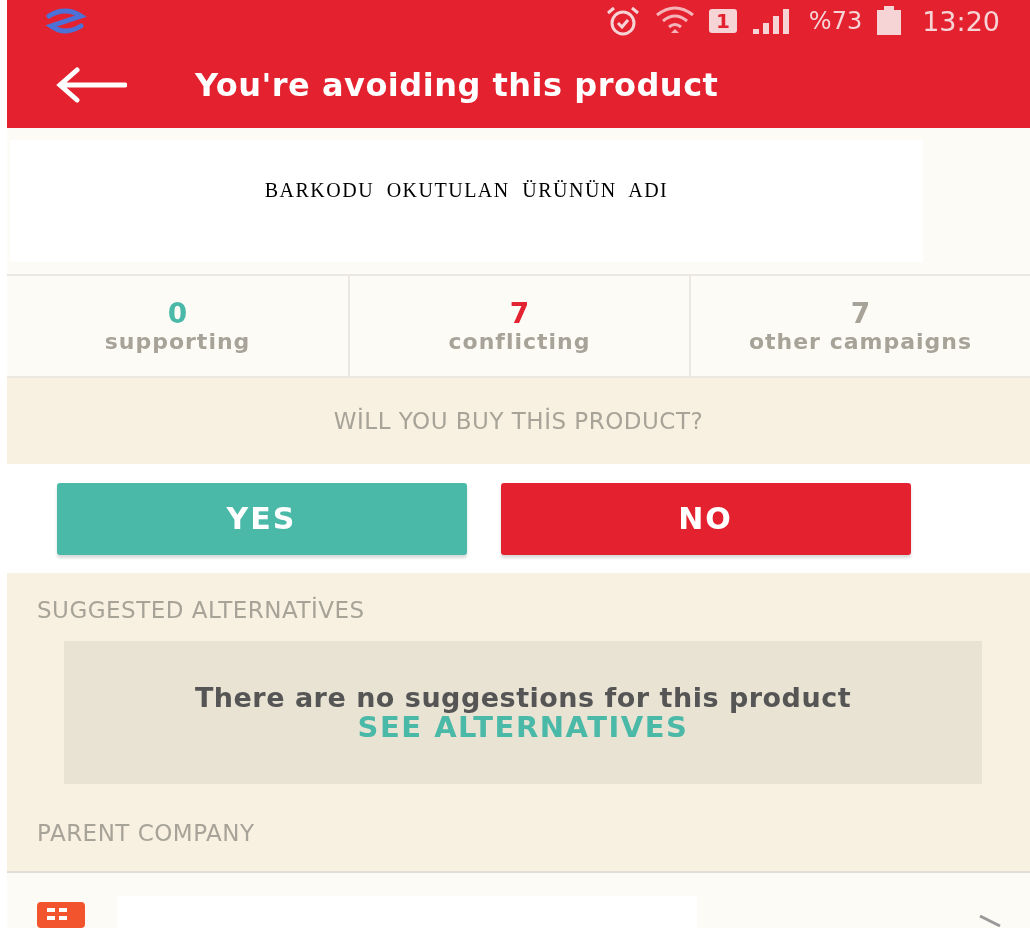  Describe the element at coordinates (835, 21) in the screenshot. I see `battery-percent: %73` at that location.